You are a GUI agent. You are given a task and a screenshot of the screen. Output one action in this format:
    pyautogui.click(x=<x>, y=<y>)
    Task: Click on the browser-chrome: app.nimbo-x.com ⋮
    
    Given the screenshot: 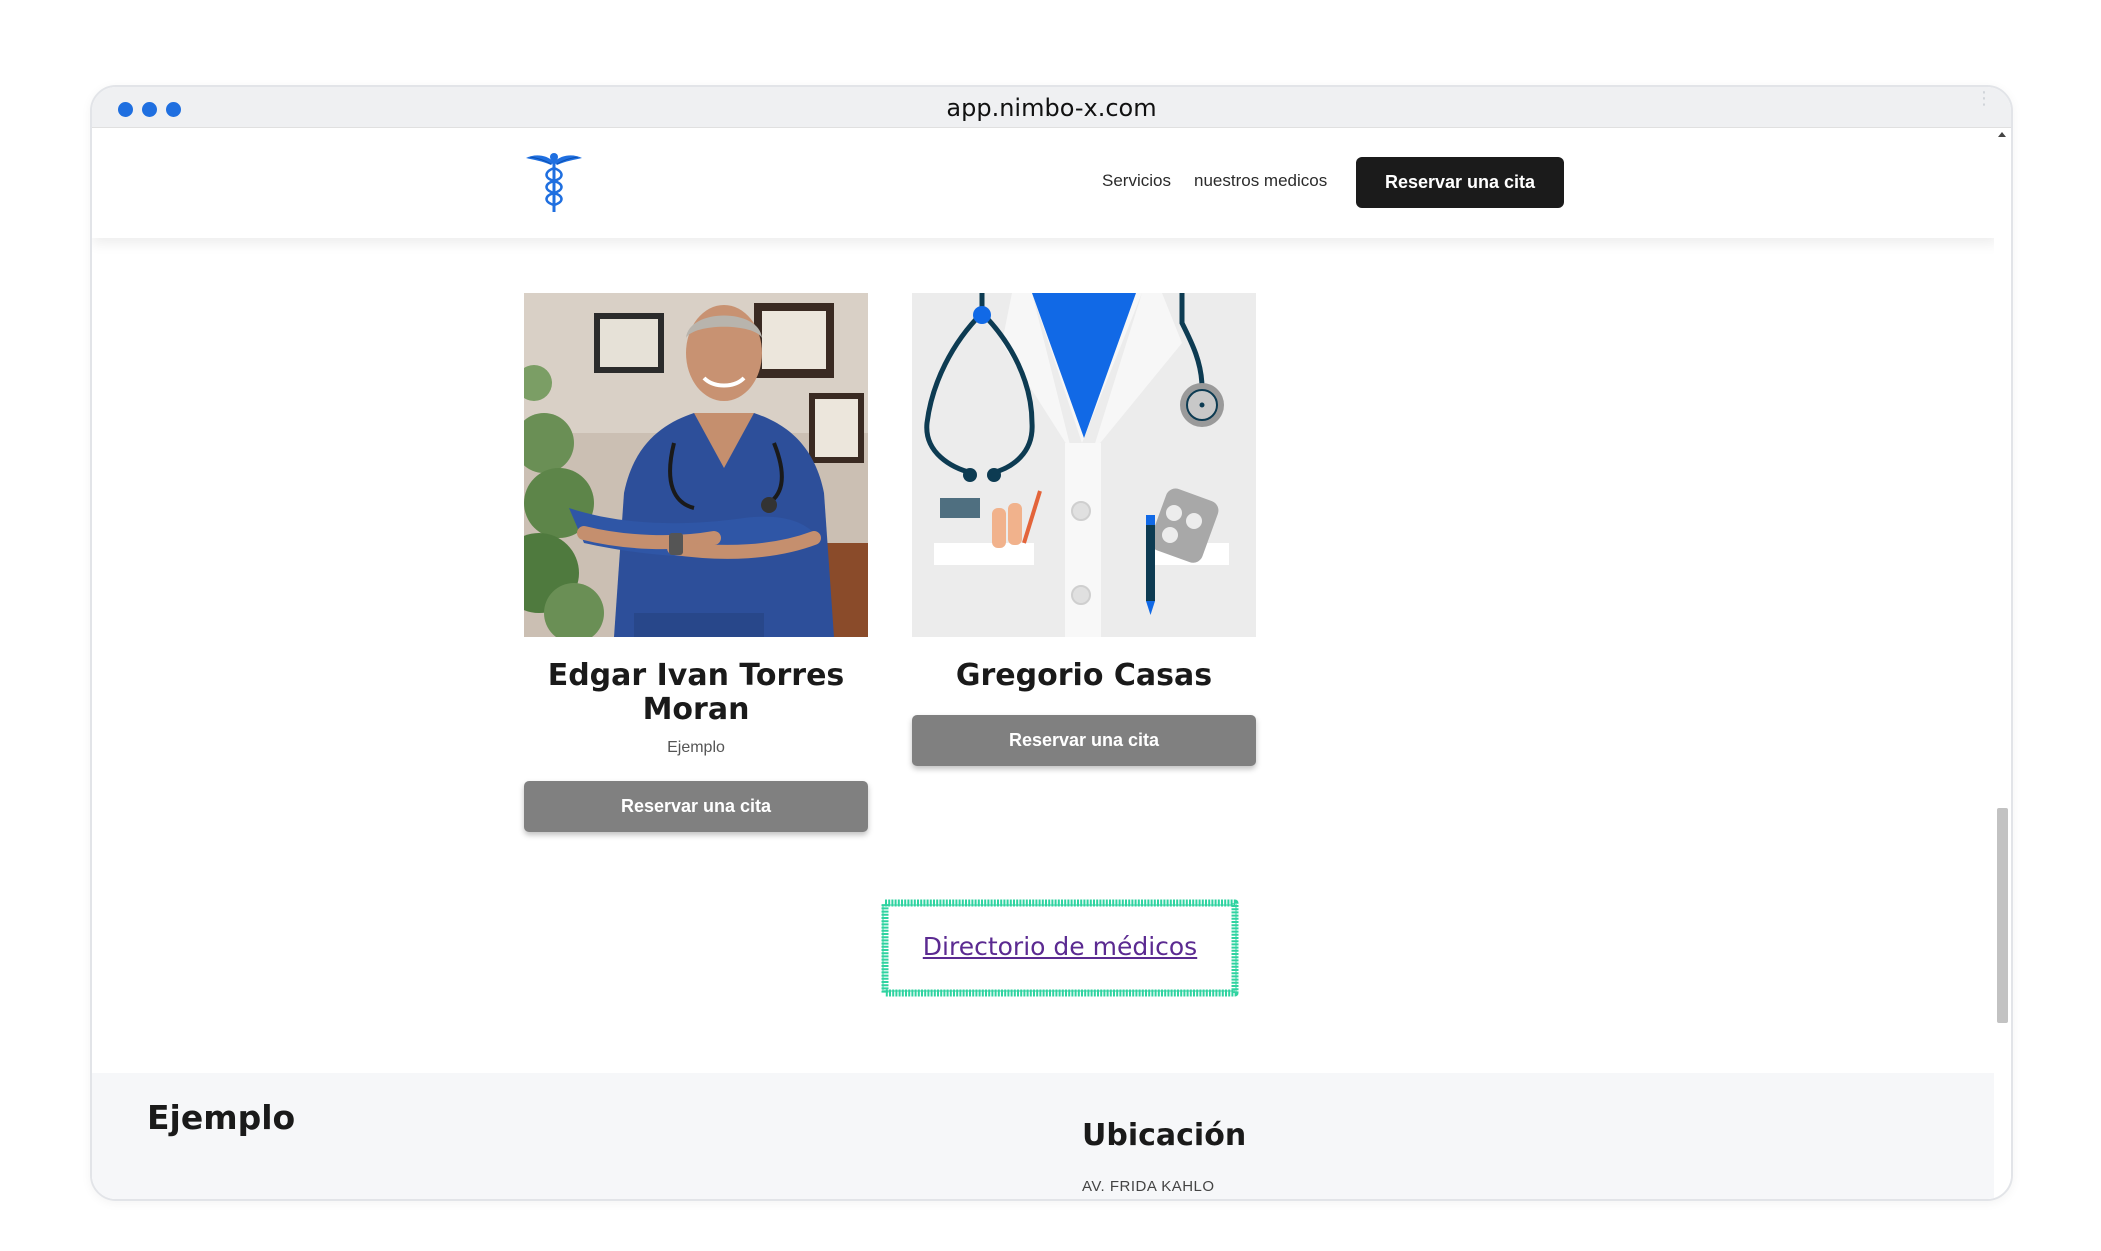 What is the action you would take?
    pyautogui.click(x=1051, y=107)
    